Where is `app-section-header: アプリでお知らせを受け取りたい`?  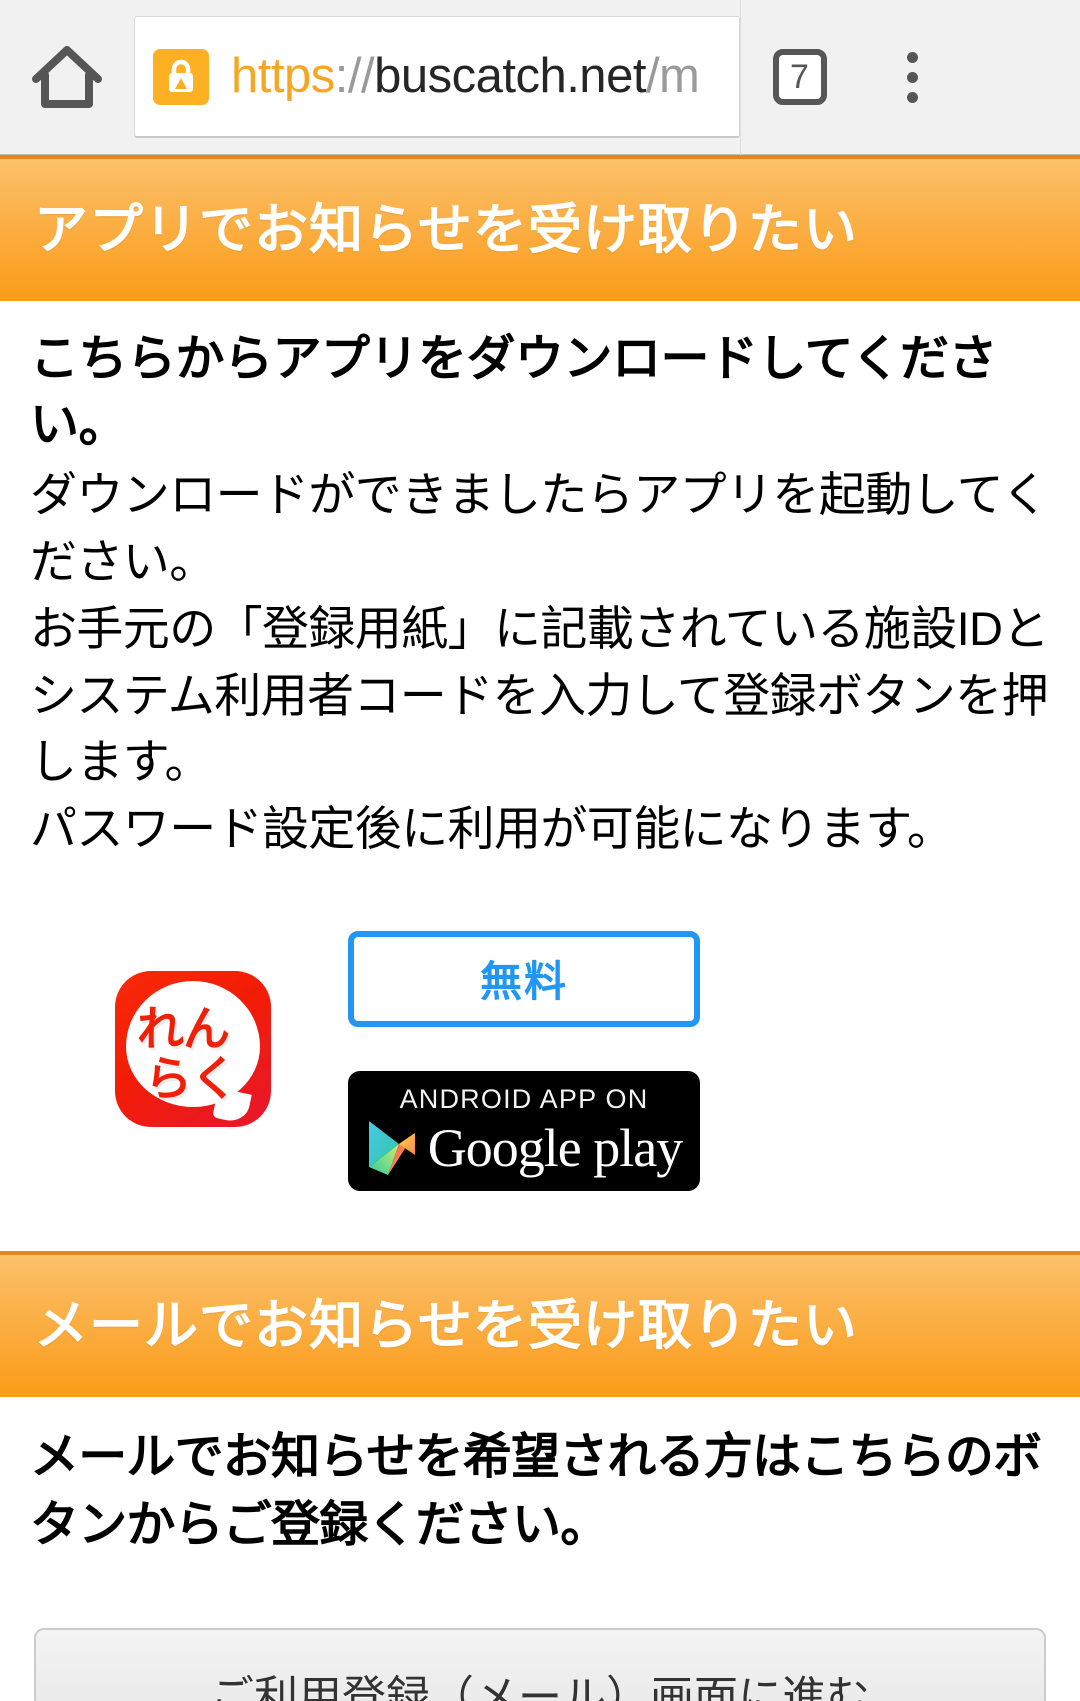 app-section-header: アプリでお知らせを受け取りたい is located at coordinates (540, 228).